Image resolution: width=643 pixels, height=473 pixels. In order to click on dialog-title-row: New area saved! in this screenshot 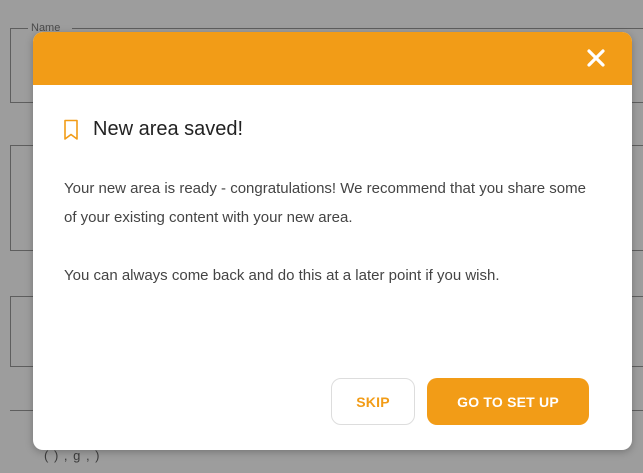, I will do `click(153, 129)`.